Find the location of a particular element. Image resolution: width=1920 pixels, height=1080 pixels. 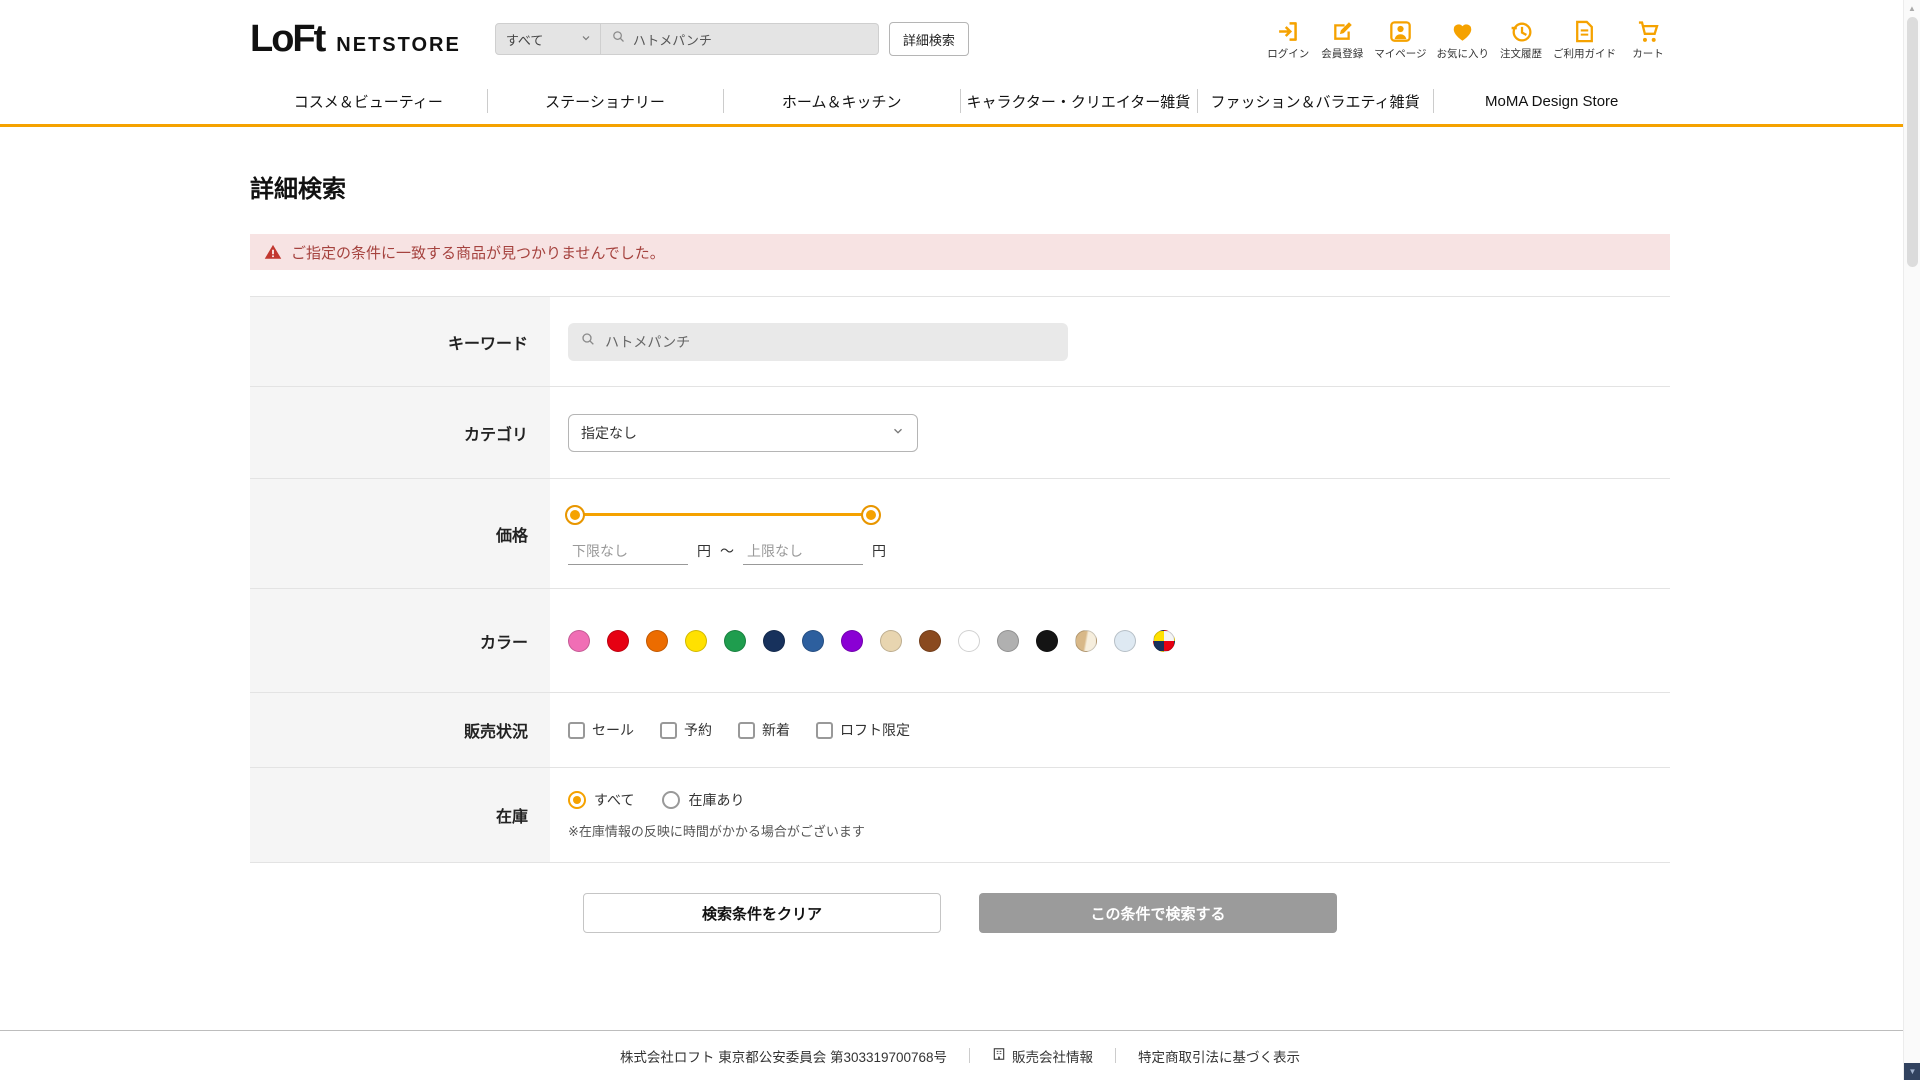

clear-search-button: 検索条件をクリア is located at coordinates (762, 913).